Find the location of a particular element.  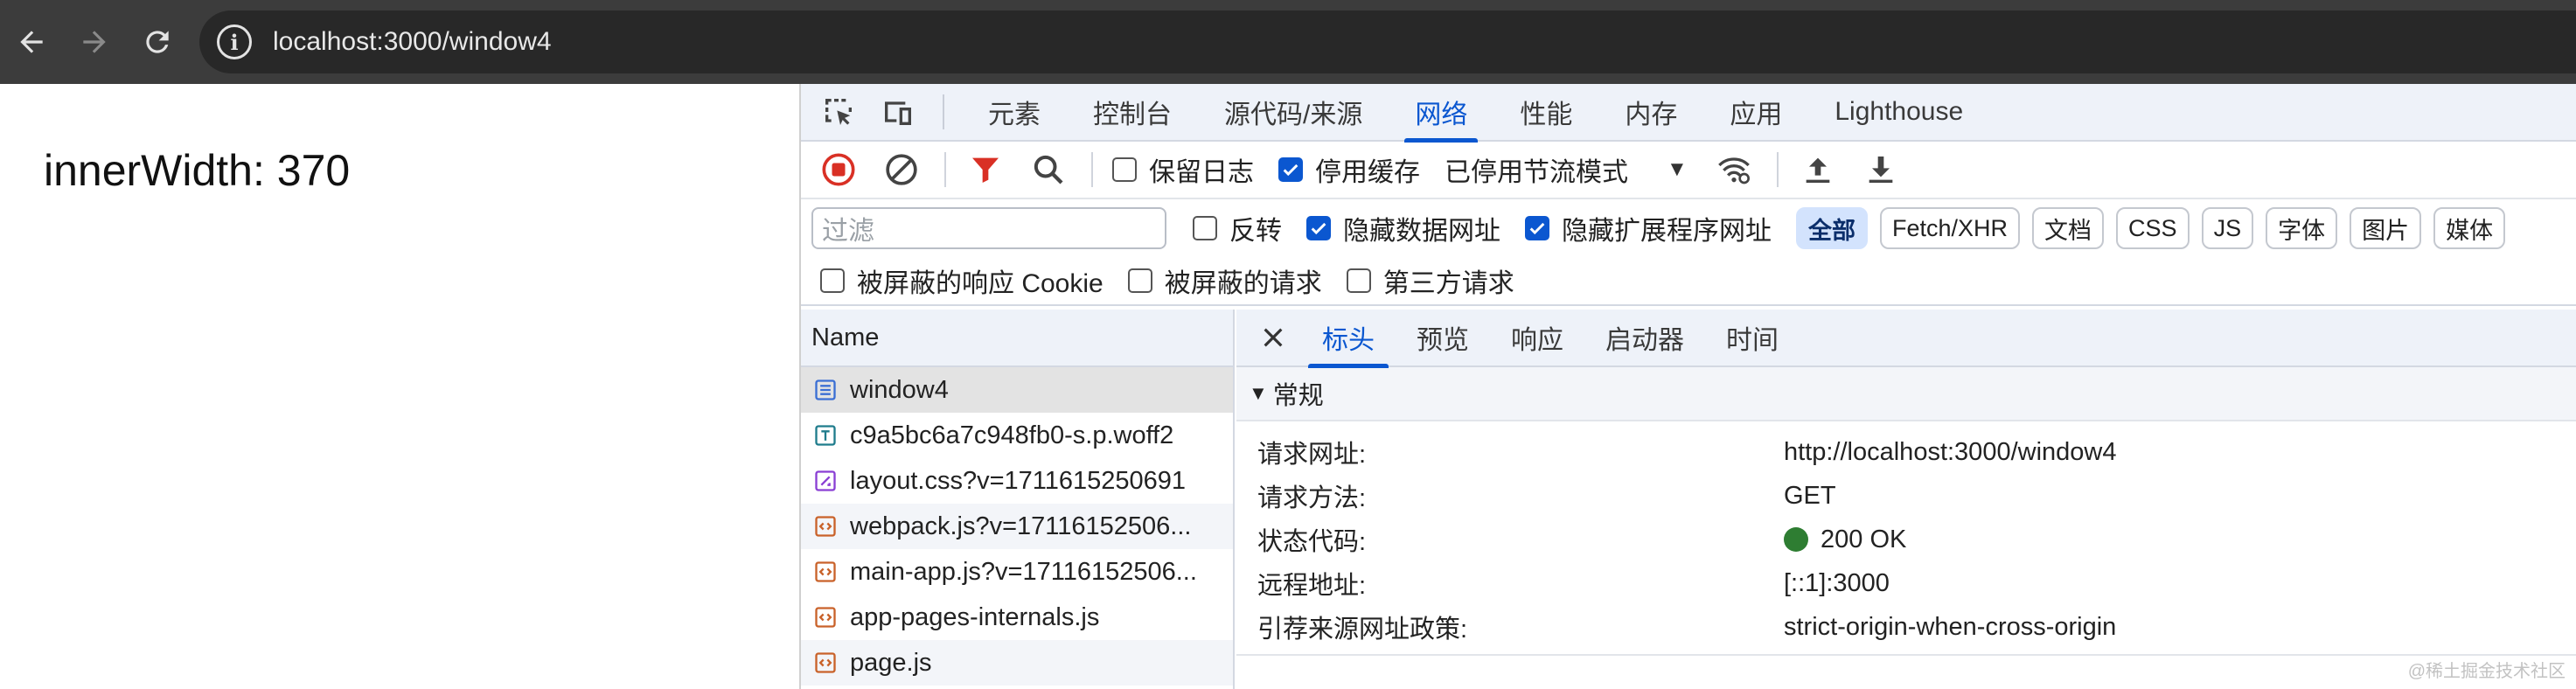

header-key: 请求网址: is located at coordinates (1312, 455).